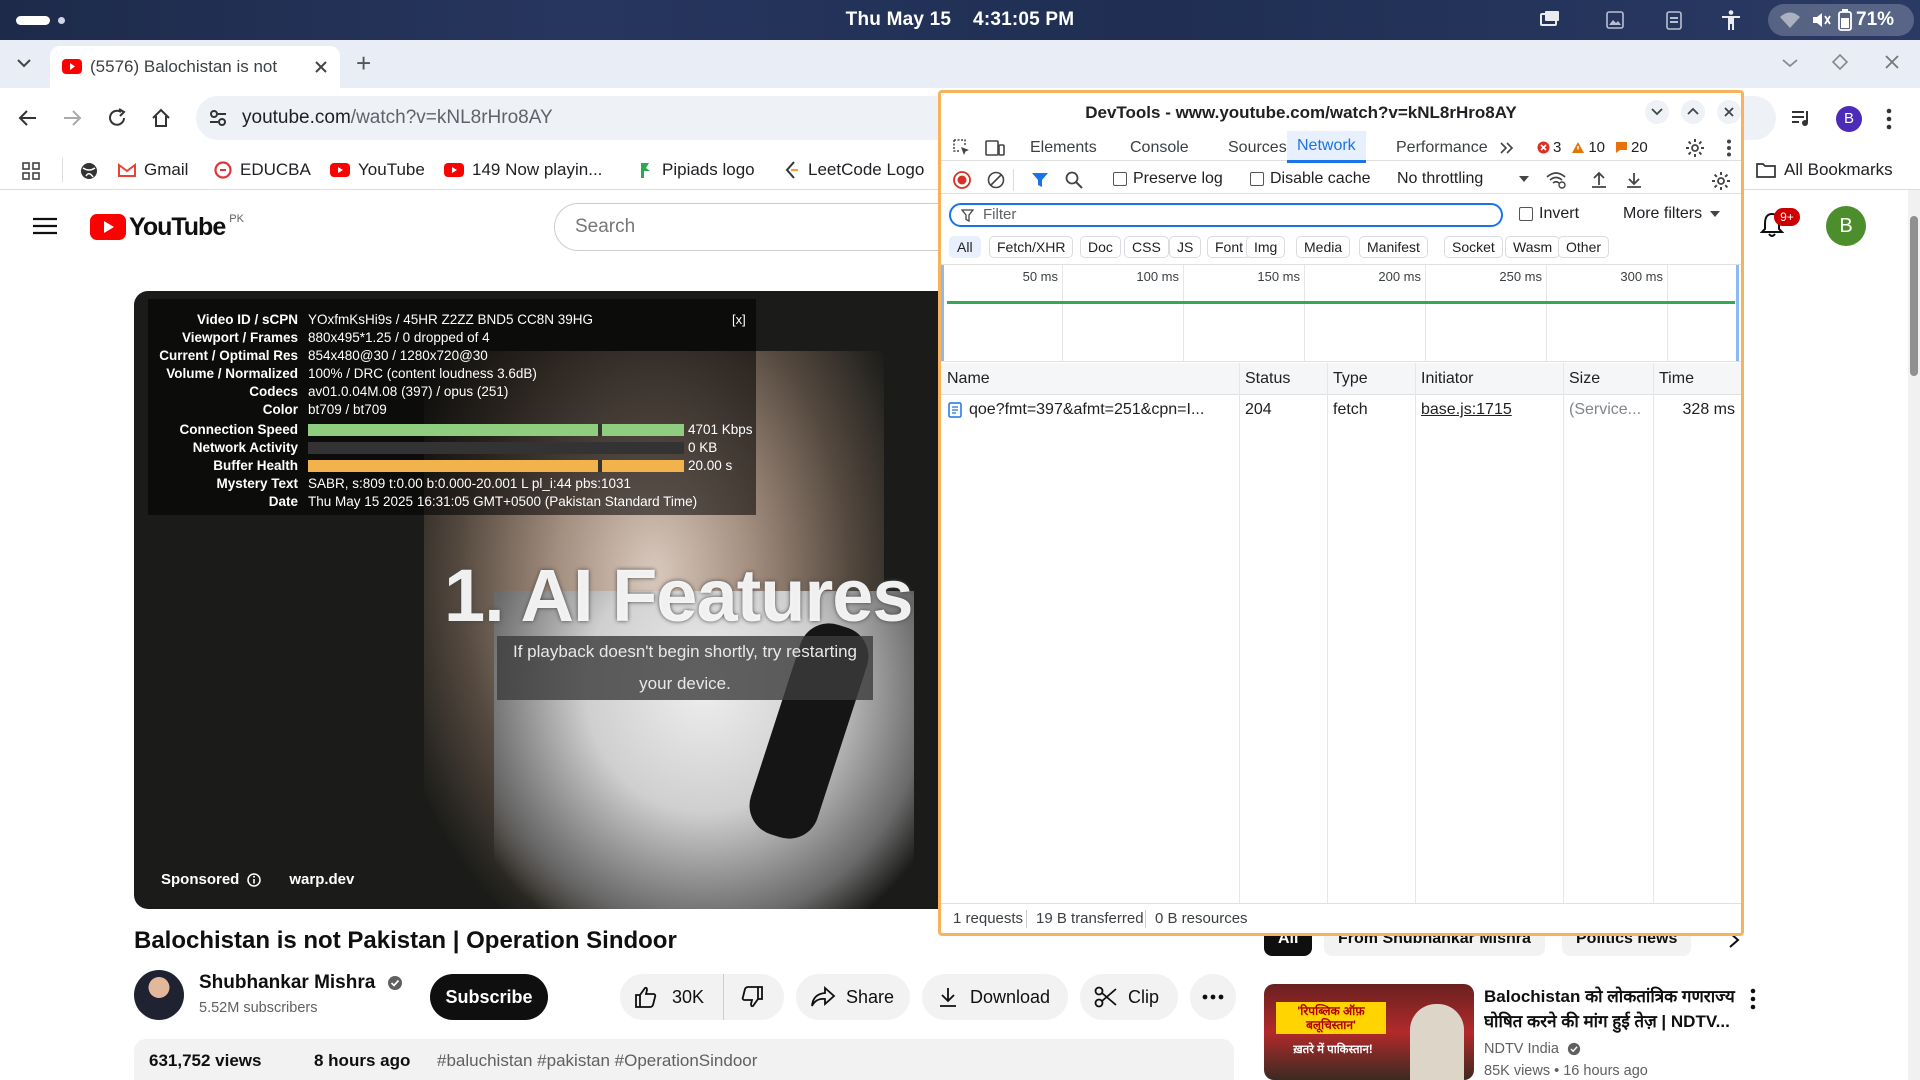 This screenshot has height=1080, width=1920. Describe the element at coordinates (489, 997) in the screenshot. I see `subscribe-button: Subscribe` at that location.